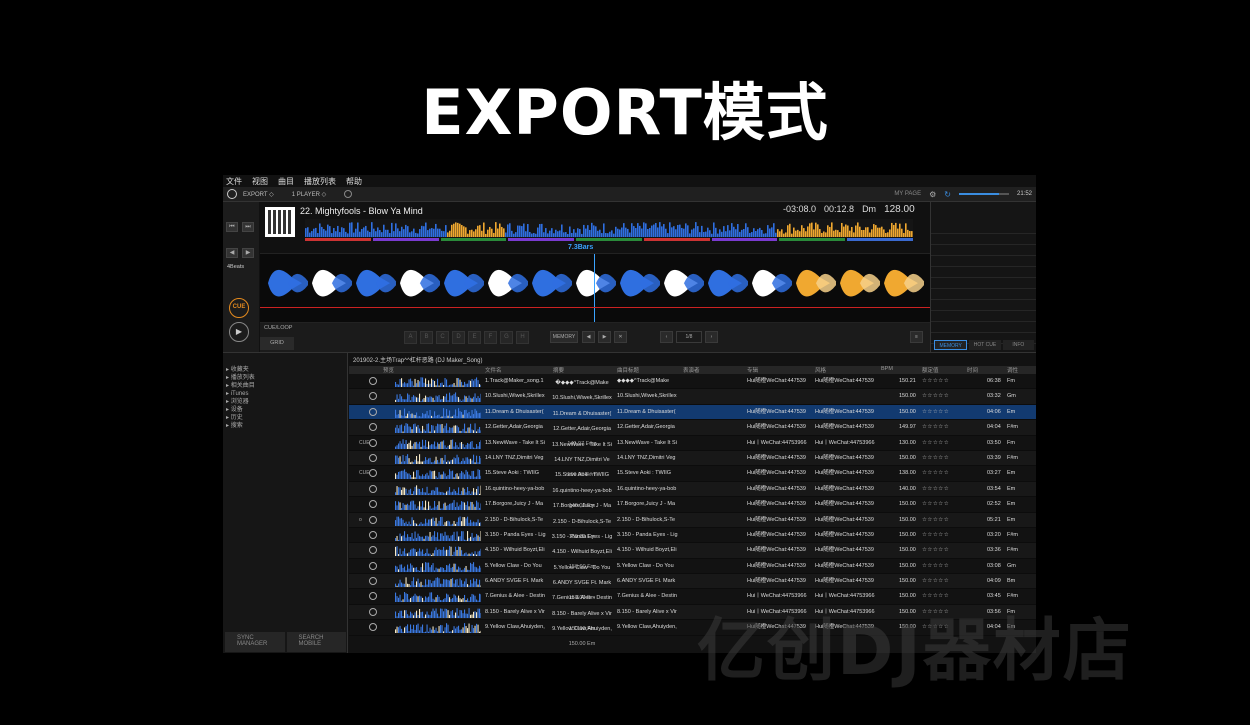  Describe the element at coordinates (410, 337) in the screenshot. I see `hot-cue-a: A` at that location.